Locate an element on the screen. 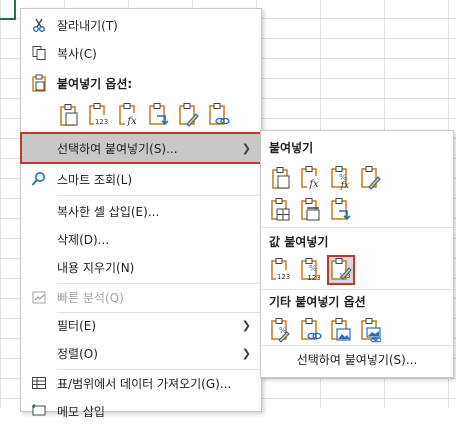 The width and height of the screenshot is (456, 425). paste-options-header: 붙여넣기 옵션: is located at coordinates (141, 83).